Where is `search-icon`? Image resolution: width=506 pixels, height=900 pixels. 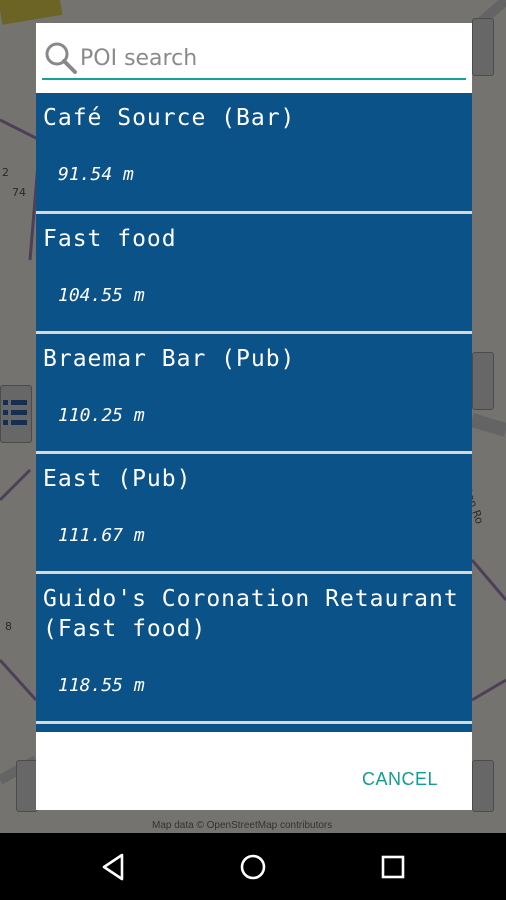
search-icon is located at coordinates (61, 58).